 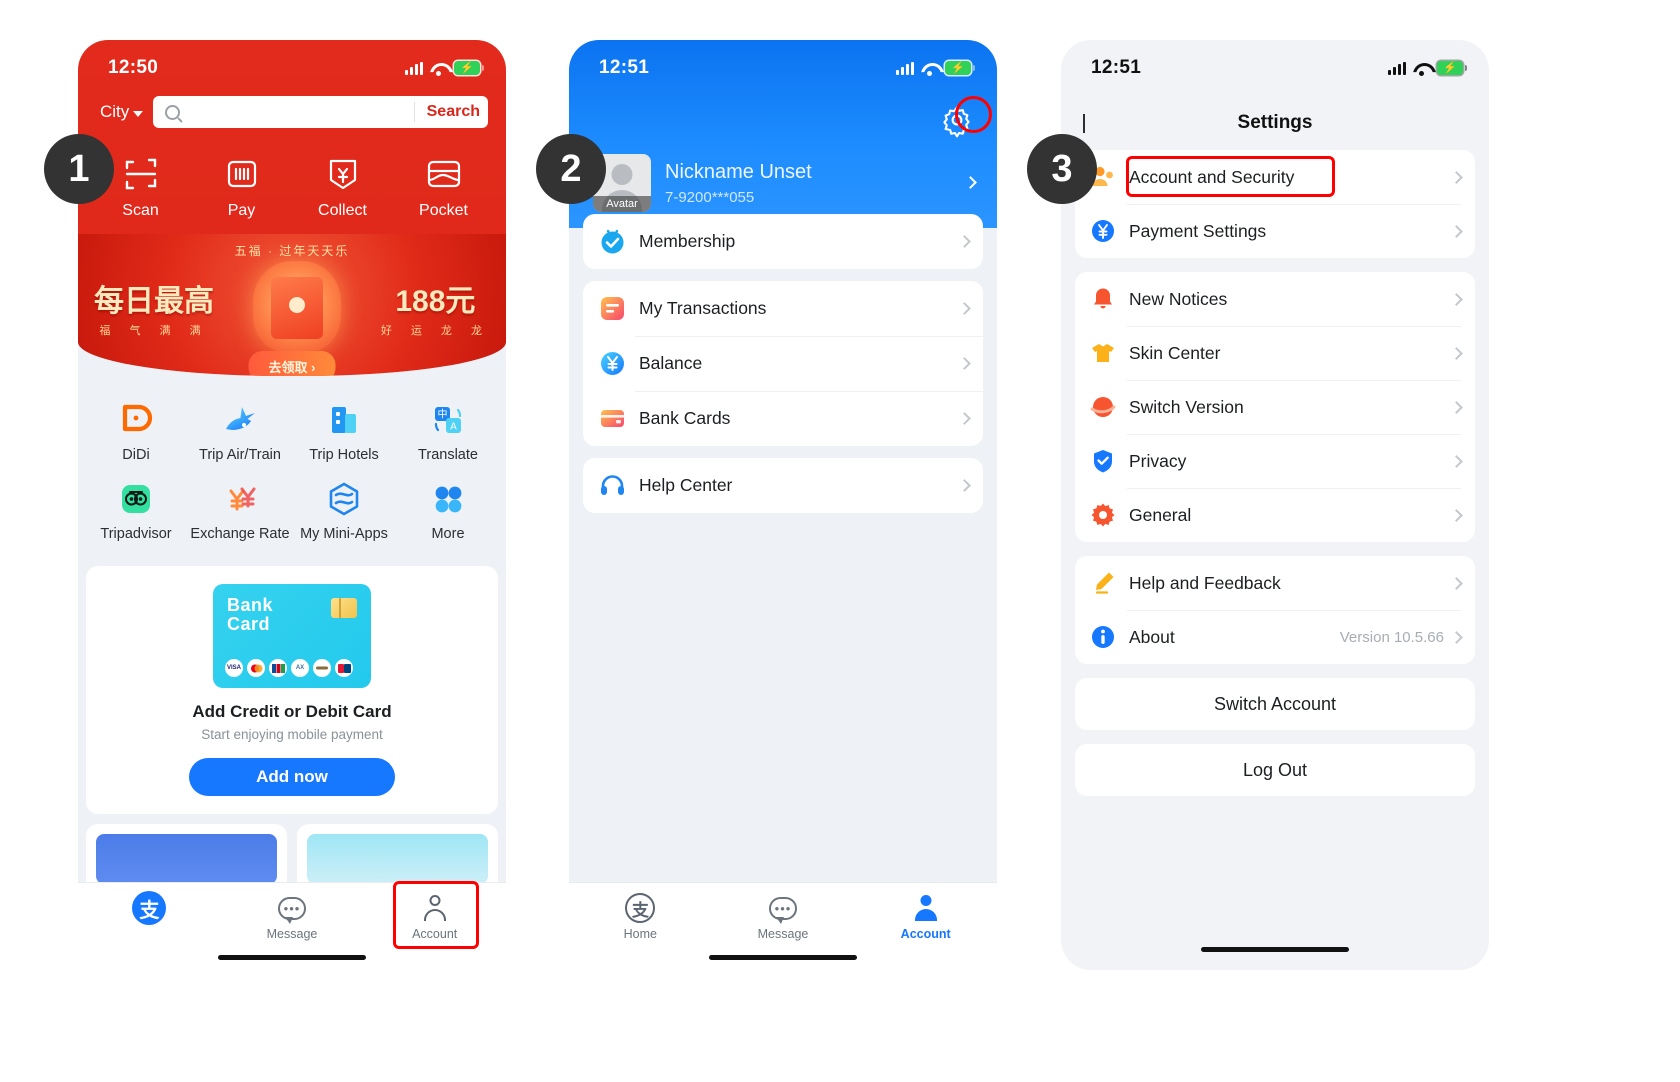 What do you see at coordinates (292, 363) in the screenshot?
I see `banner-cta-button: 去领取 ›` at bounding box center [292, 363].